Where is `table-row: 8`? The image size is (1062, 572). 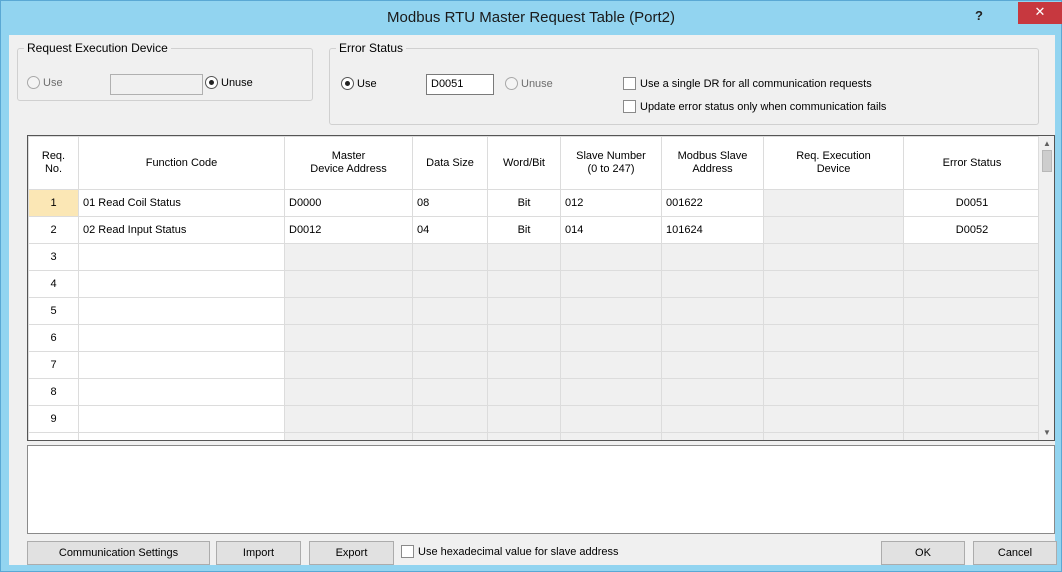 table-row: 8 is located at coordinates (534, 392).